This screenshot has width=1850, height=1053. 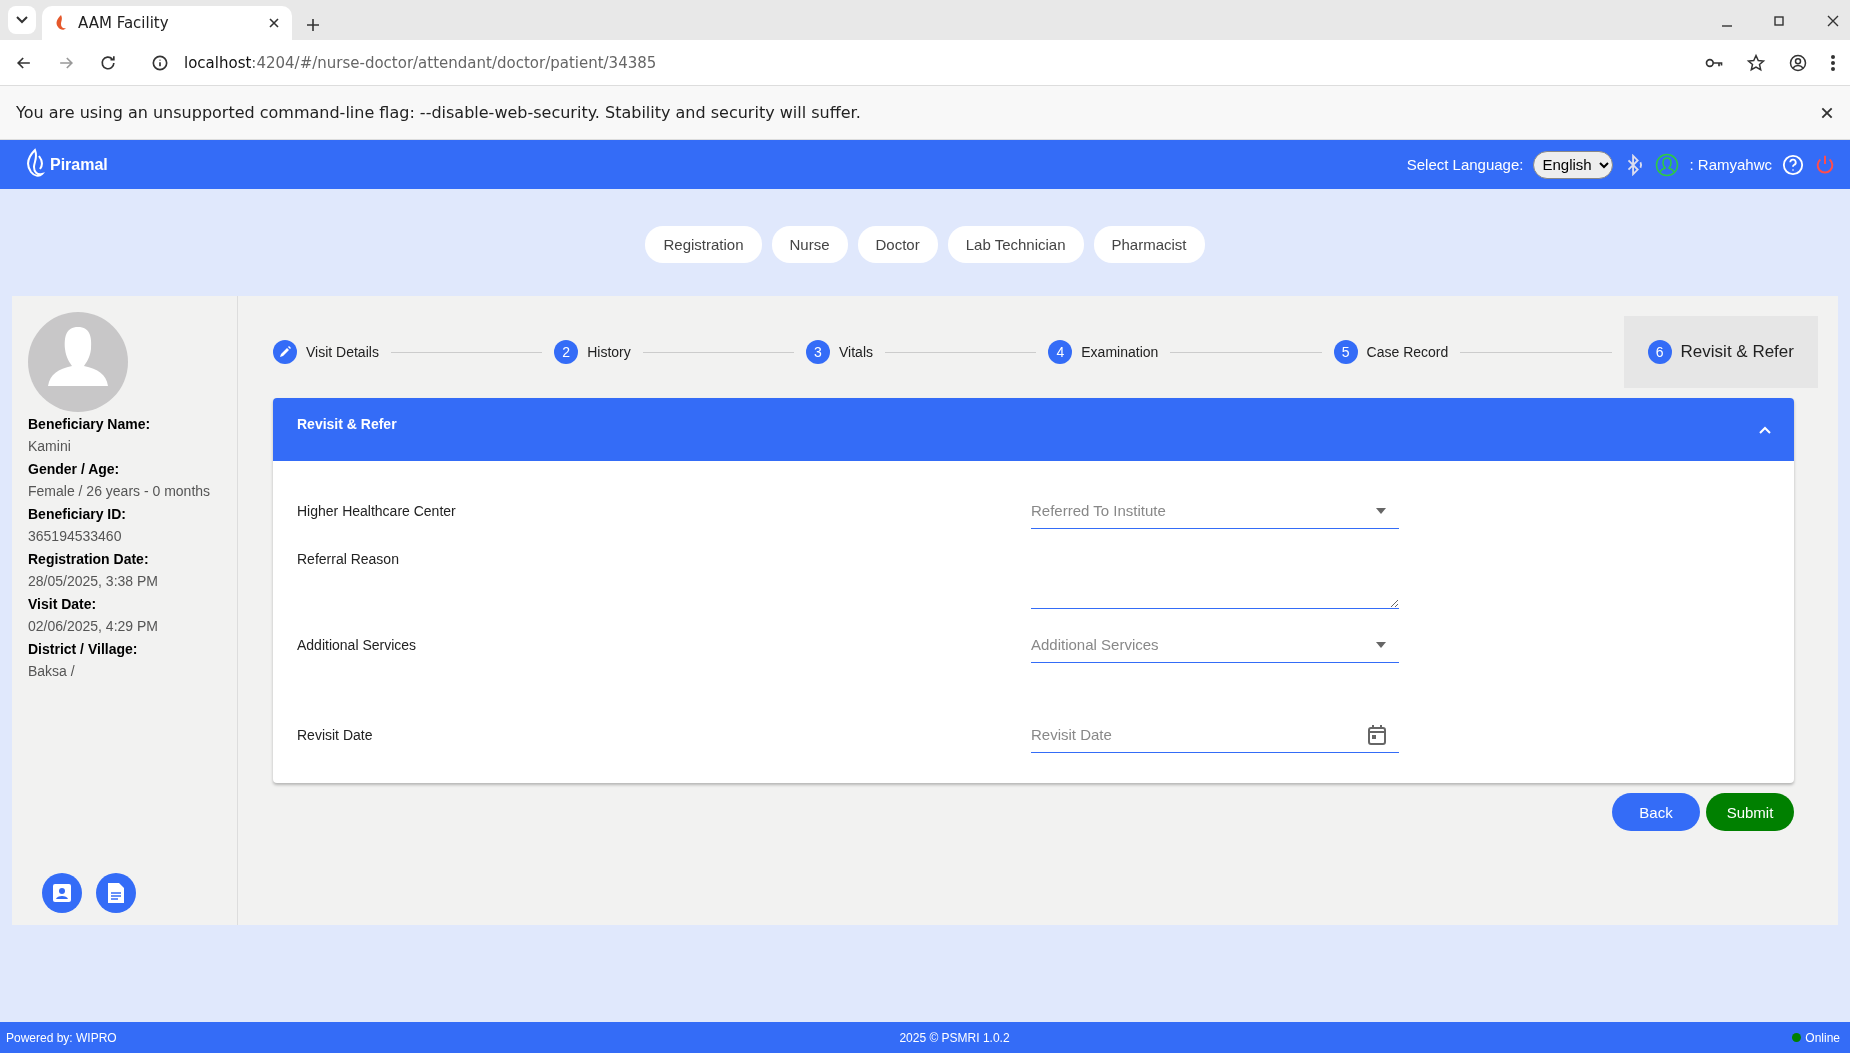 What do you see at coordinates (167, 23) in the screenshot?
I see `browser-tab: AAM Facility` at bounding box center [167, 23].